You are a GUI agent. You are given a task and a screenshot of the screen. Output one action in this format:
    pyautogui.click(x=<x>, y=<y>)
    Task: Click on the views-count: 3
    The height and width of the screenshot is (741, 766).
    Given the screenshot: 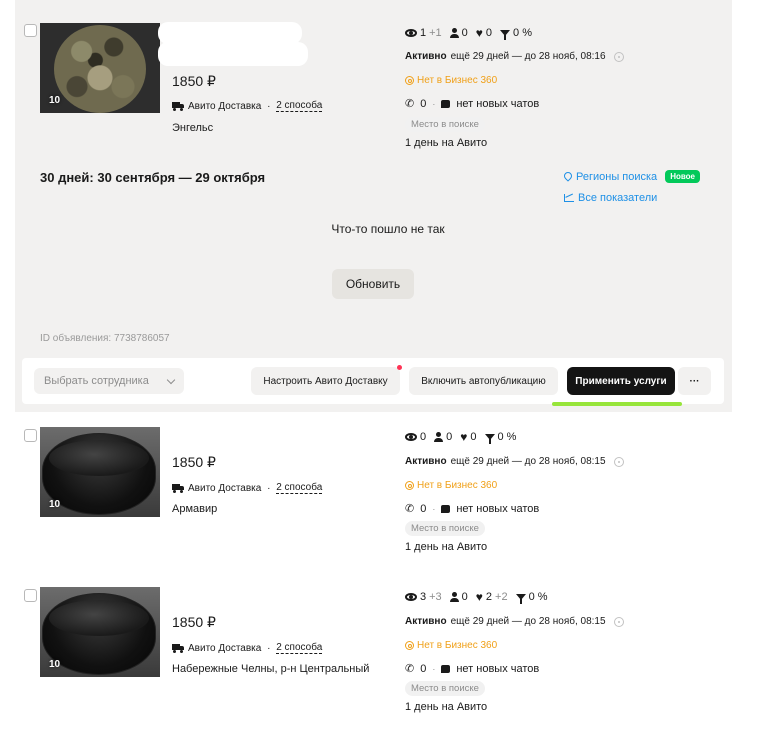 What is the action you would take?
    pyautogui.click(x=423, y=597)
    